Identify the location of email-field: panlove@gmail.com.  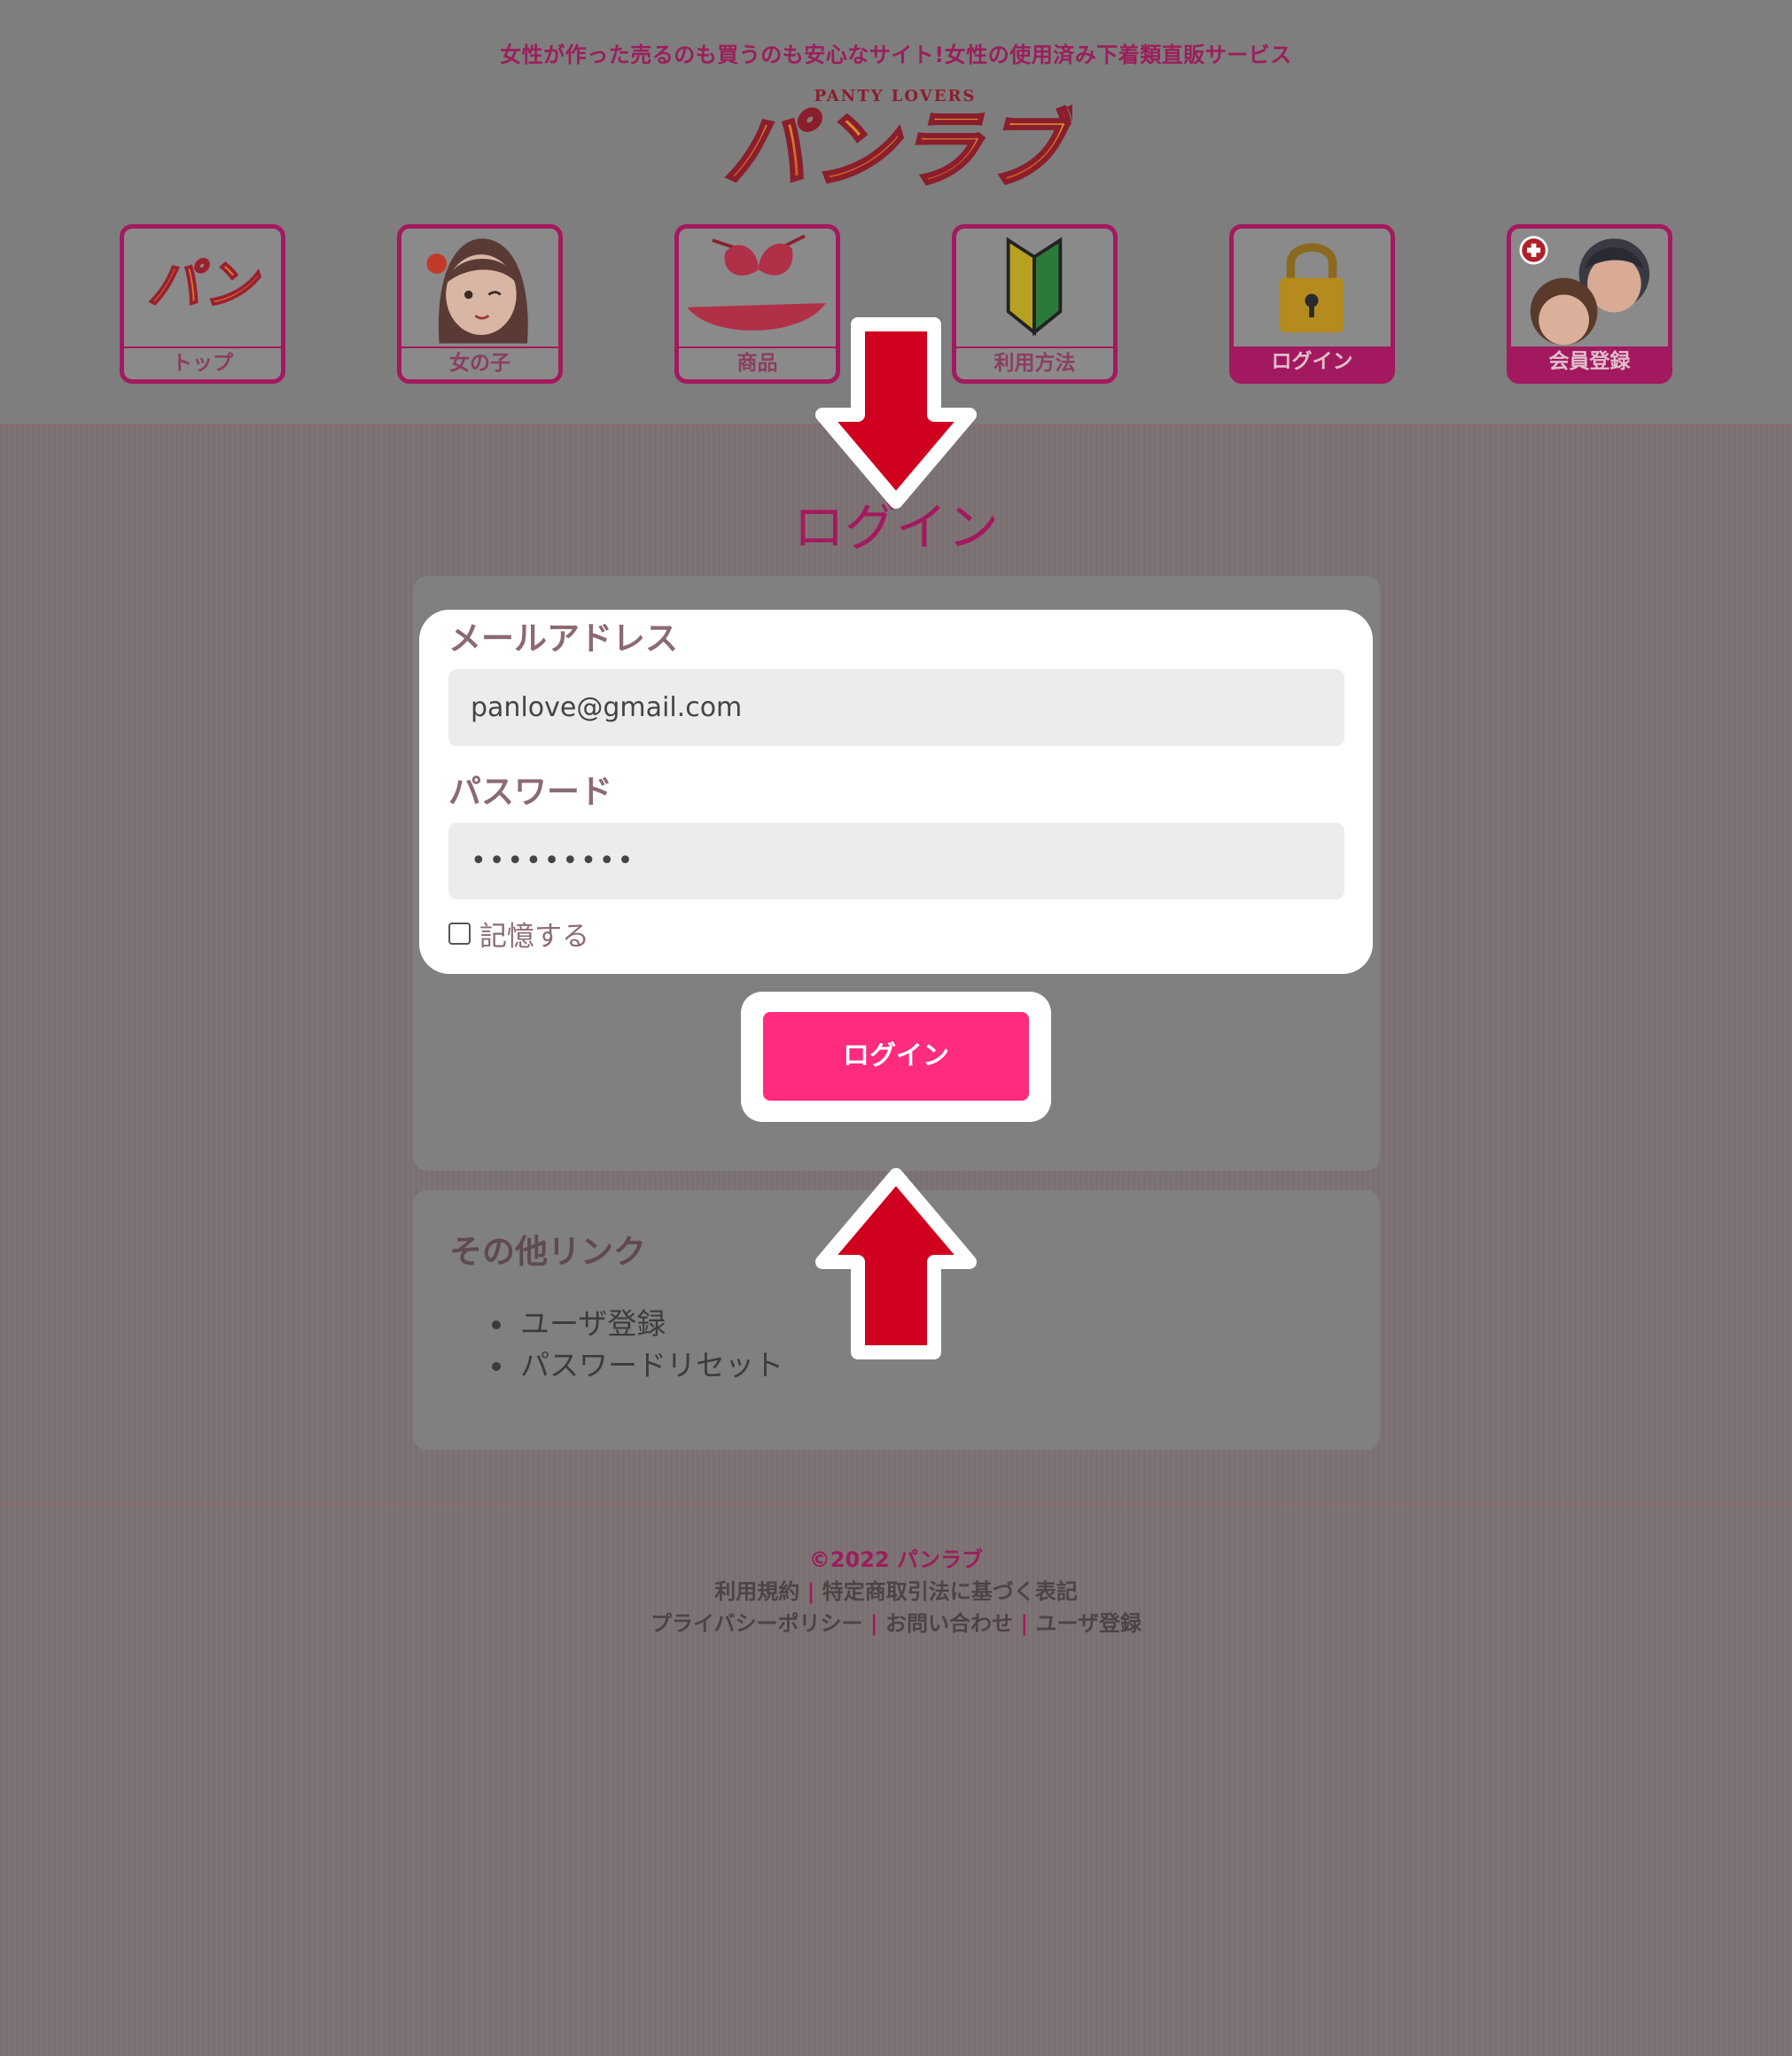
(896, 707).